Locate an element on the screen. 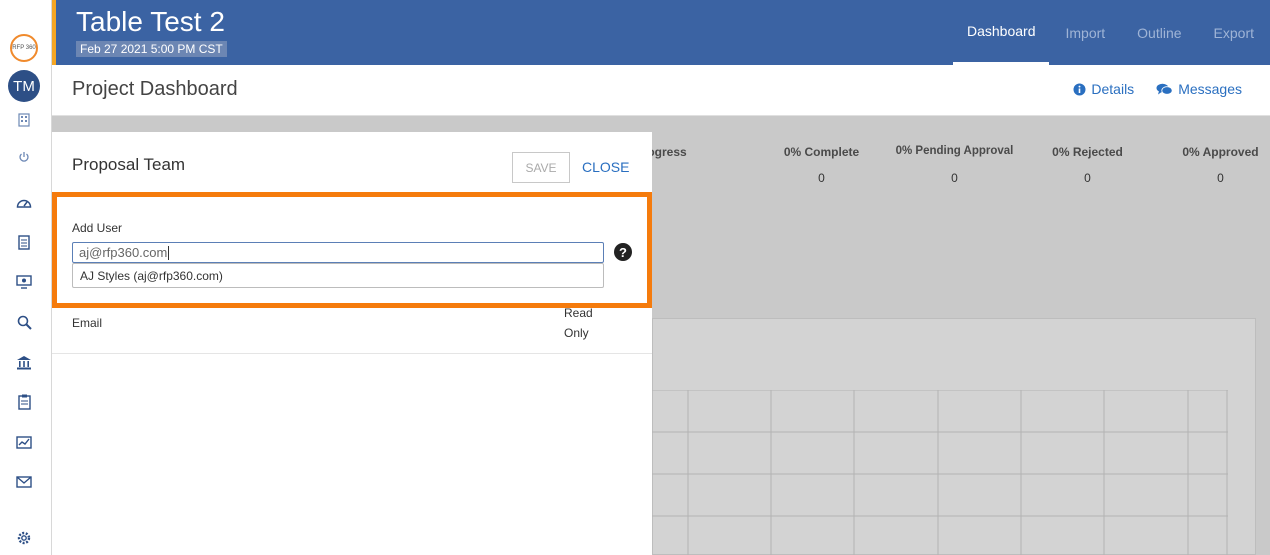 The width and height of the screenshot is (1270, 555). user-suggestion-option: AJ Styles (aj@rfp360.com) is located at coordinates (338, 275).